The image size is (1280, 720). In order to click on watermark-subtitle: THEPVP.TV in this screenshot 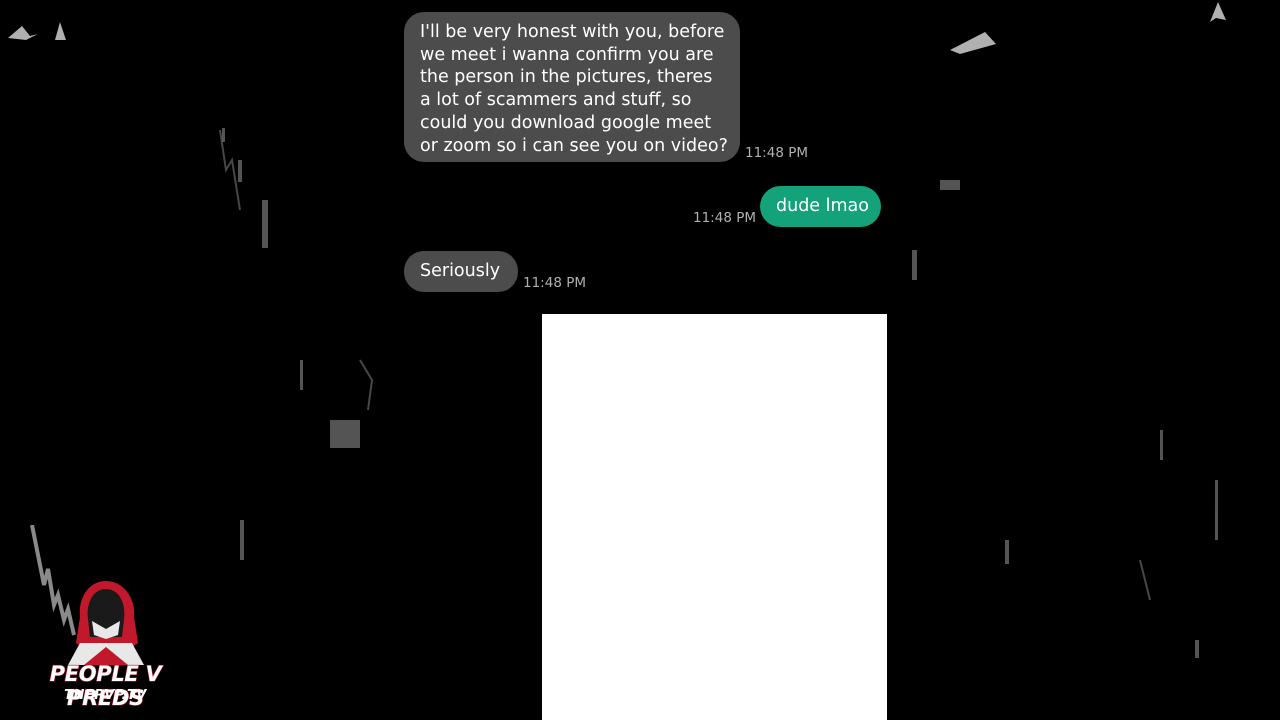, I will do `click(105, 695)`.